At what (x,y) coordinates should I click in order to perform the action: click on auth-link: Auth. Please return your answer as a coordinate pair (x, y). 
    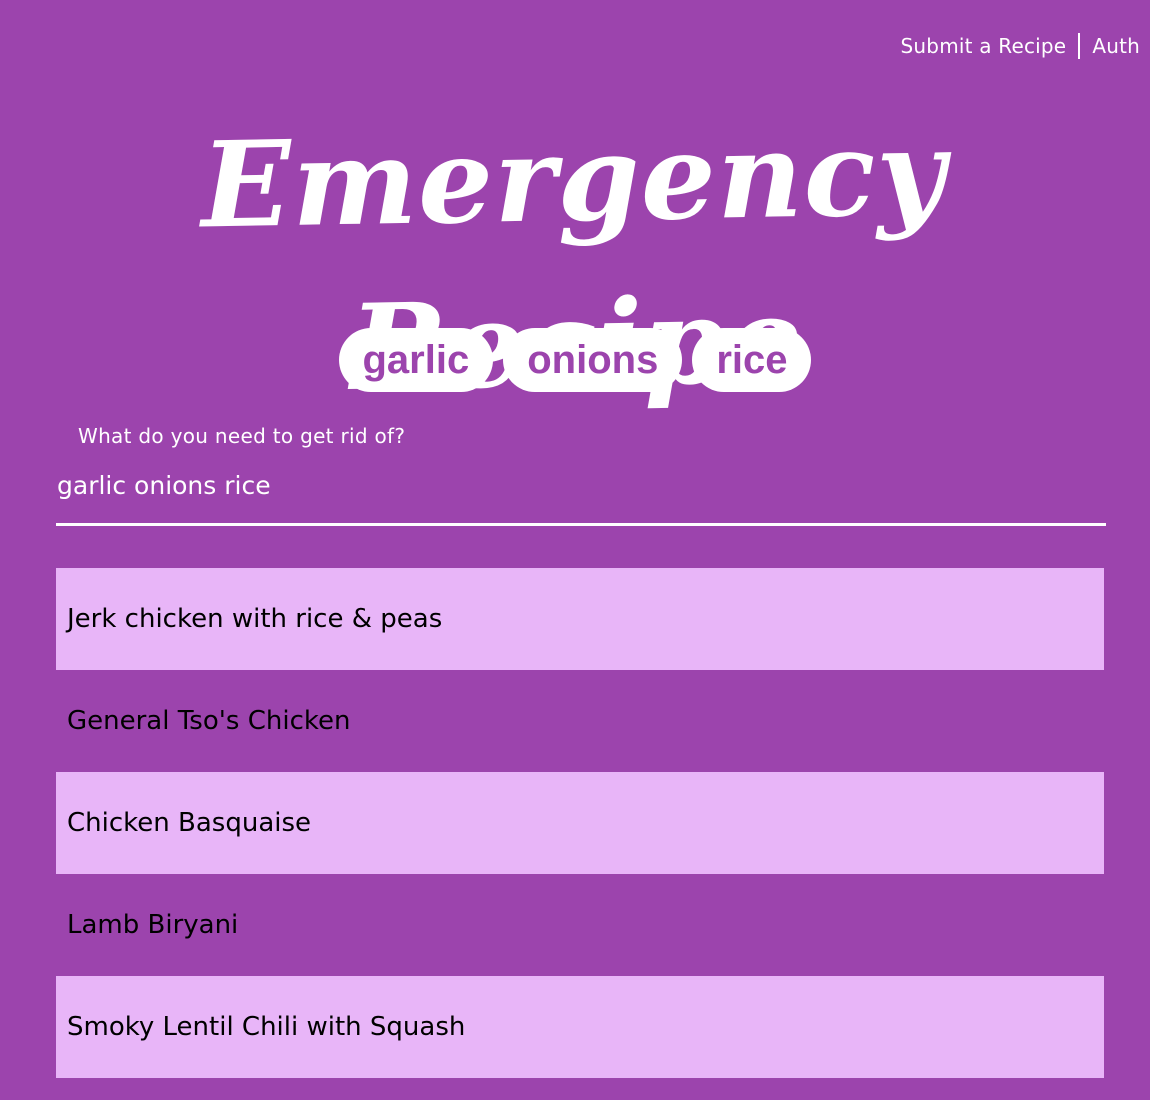
    Looking at the image, I should click on (1116, 46).